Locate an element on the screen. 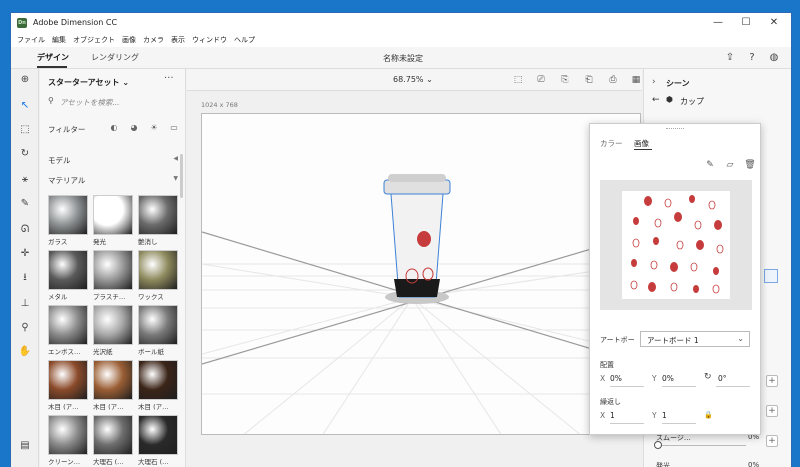  section-materials: マテリアル ▼ is located at coordinates (113, 181).